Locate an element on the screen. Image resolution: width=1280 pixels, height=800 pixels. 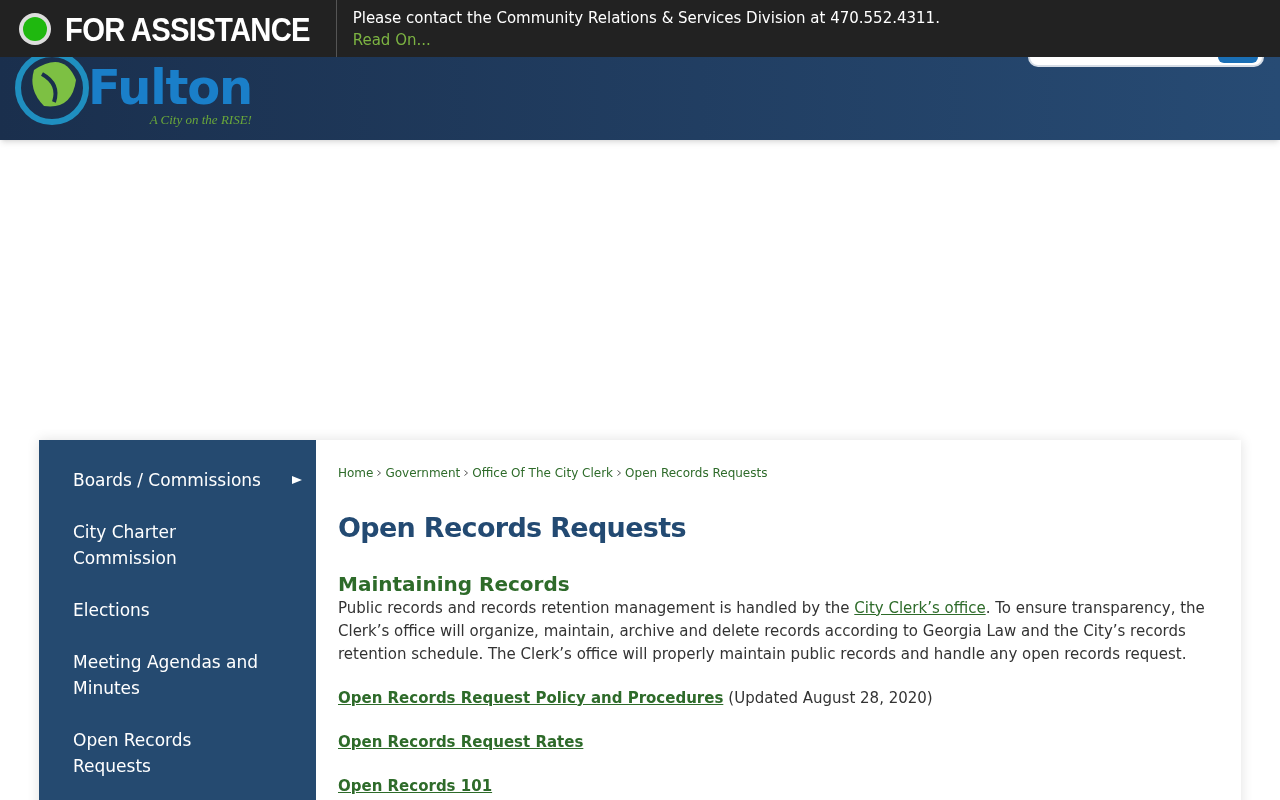
search-button is located at coordinates (1238, 60).